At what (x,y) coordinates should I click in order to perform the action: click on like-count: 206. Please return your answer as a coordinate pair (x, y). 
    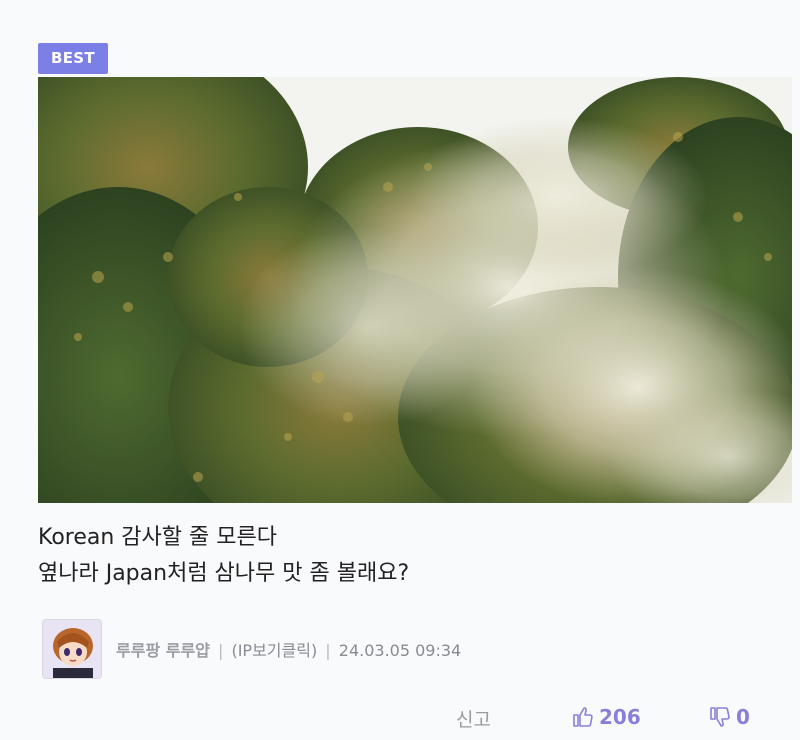
    Looking at the image, I should click on (620, 717).